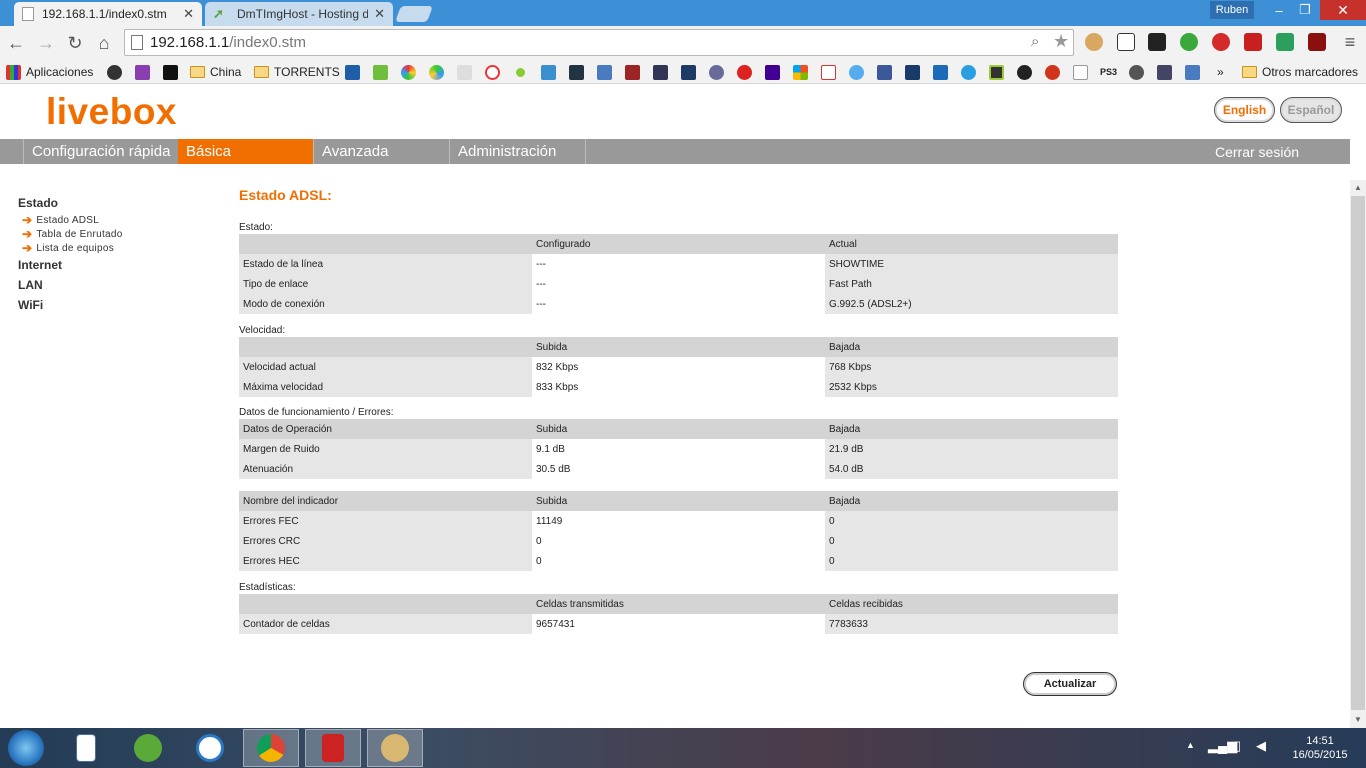  I want to click on reload-icon: ↻, so click(75, 43).